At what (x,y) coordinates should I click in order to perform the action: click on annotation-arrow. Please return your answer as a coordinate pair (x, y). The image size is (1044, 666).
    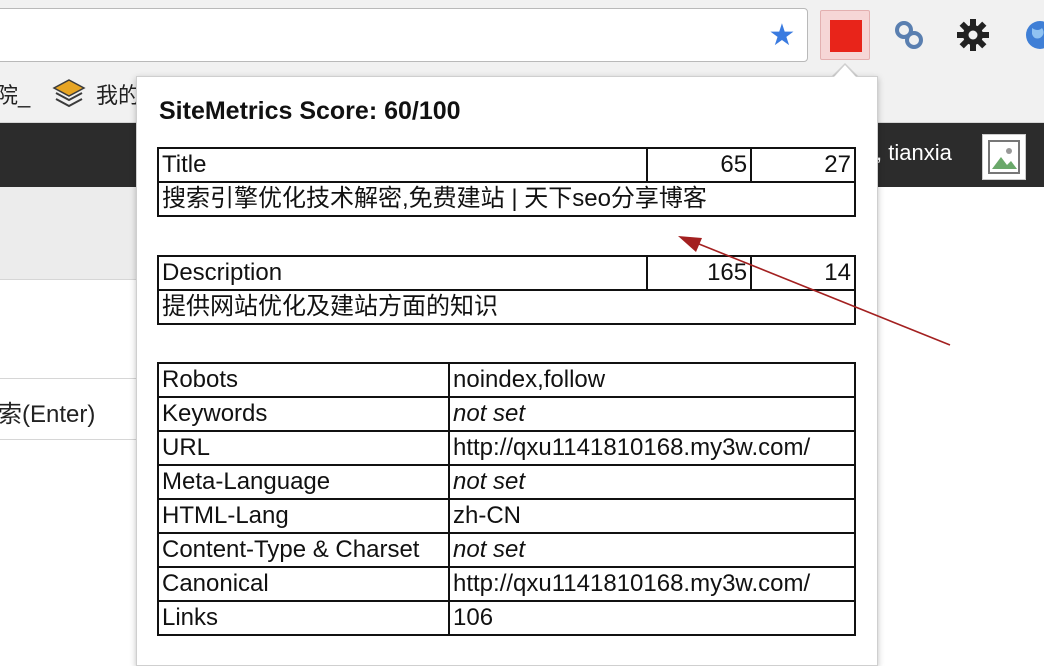
    Looking at the image, I should click on (814, 291).